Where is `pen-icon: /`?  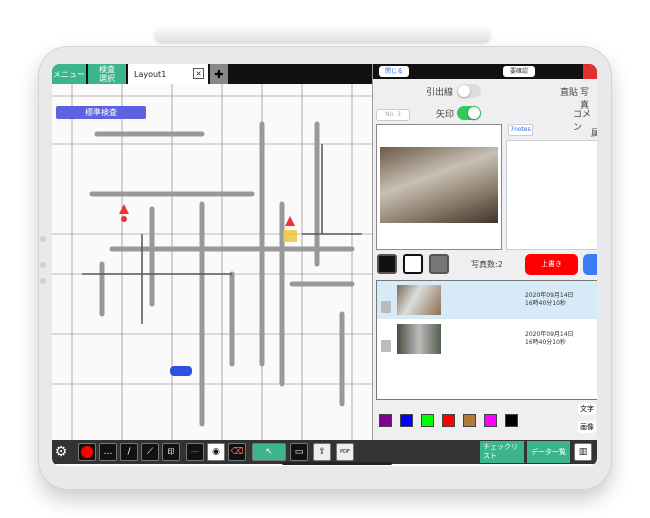
pen-icon: / is located at coordinates (129, 452).